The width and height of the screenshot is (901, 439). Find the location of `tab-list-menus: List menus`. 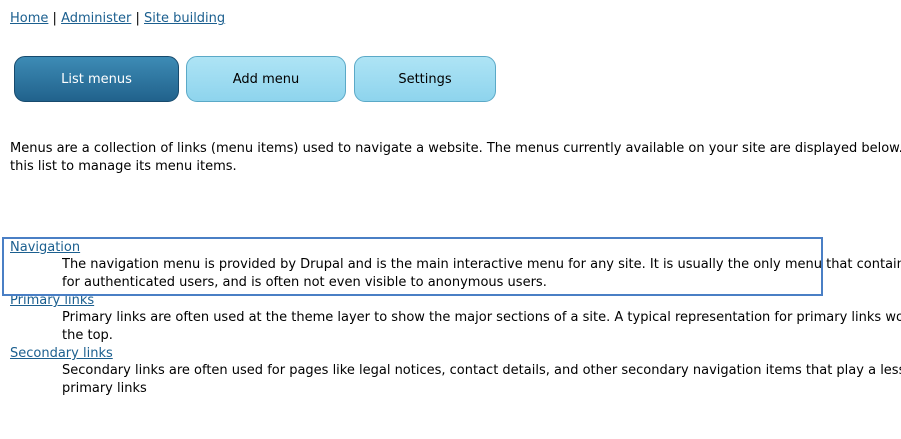

tab-list-menus: List menus is located at coordinates (96, 79).